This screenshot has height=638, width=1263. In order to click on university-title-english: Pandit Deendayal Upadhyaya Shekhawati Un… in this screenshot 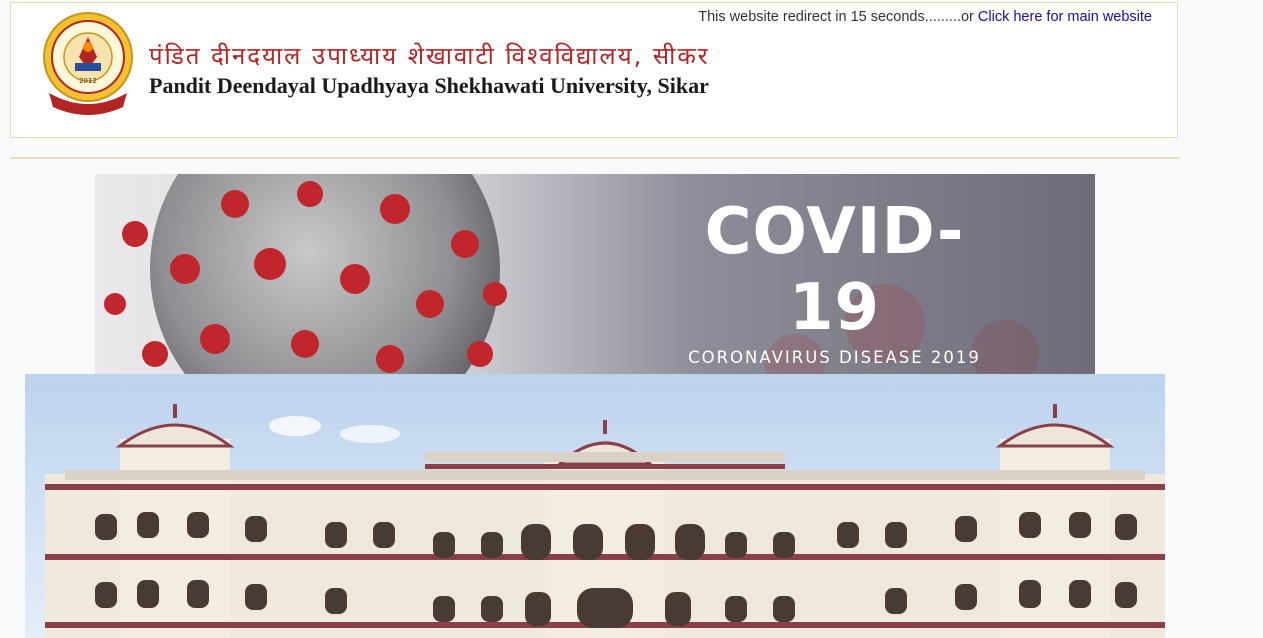, I will do `click(429, 85)`.